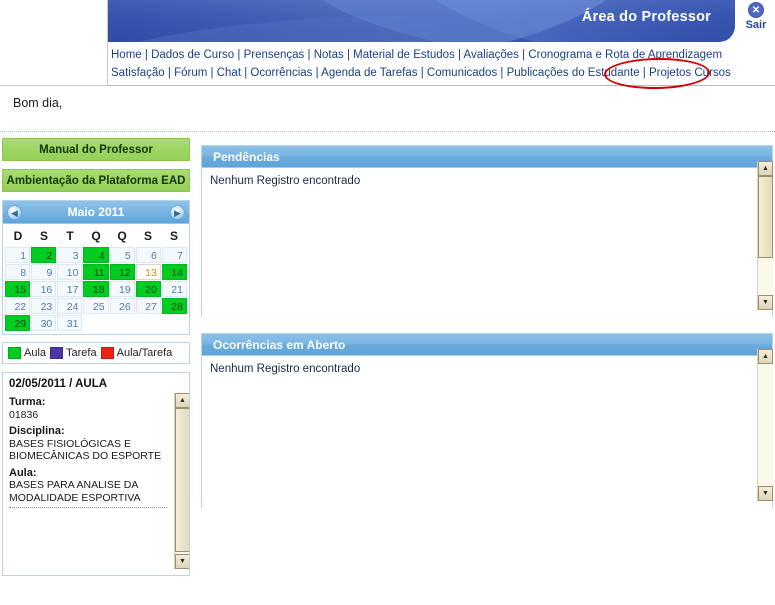 The image size is (775, 605). What do you see at coordinates (96, 180) in the screenshot?
I see `ambientacao-plataforma-ead-button: Ambientação da Plataforma EAD` at bounding box center [96, 180].